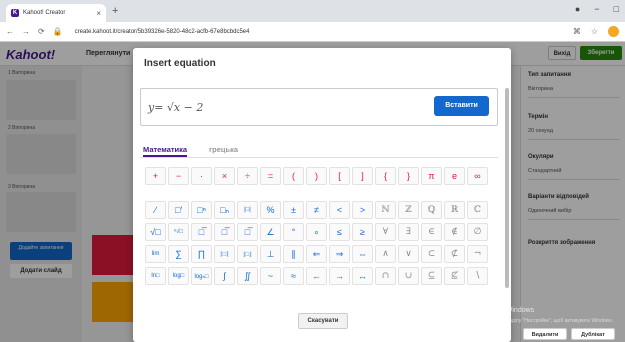  Describe the element at coordinates (594, 31) in the screenshot. I see `star-icon: ☆` at that location.